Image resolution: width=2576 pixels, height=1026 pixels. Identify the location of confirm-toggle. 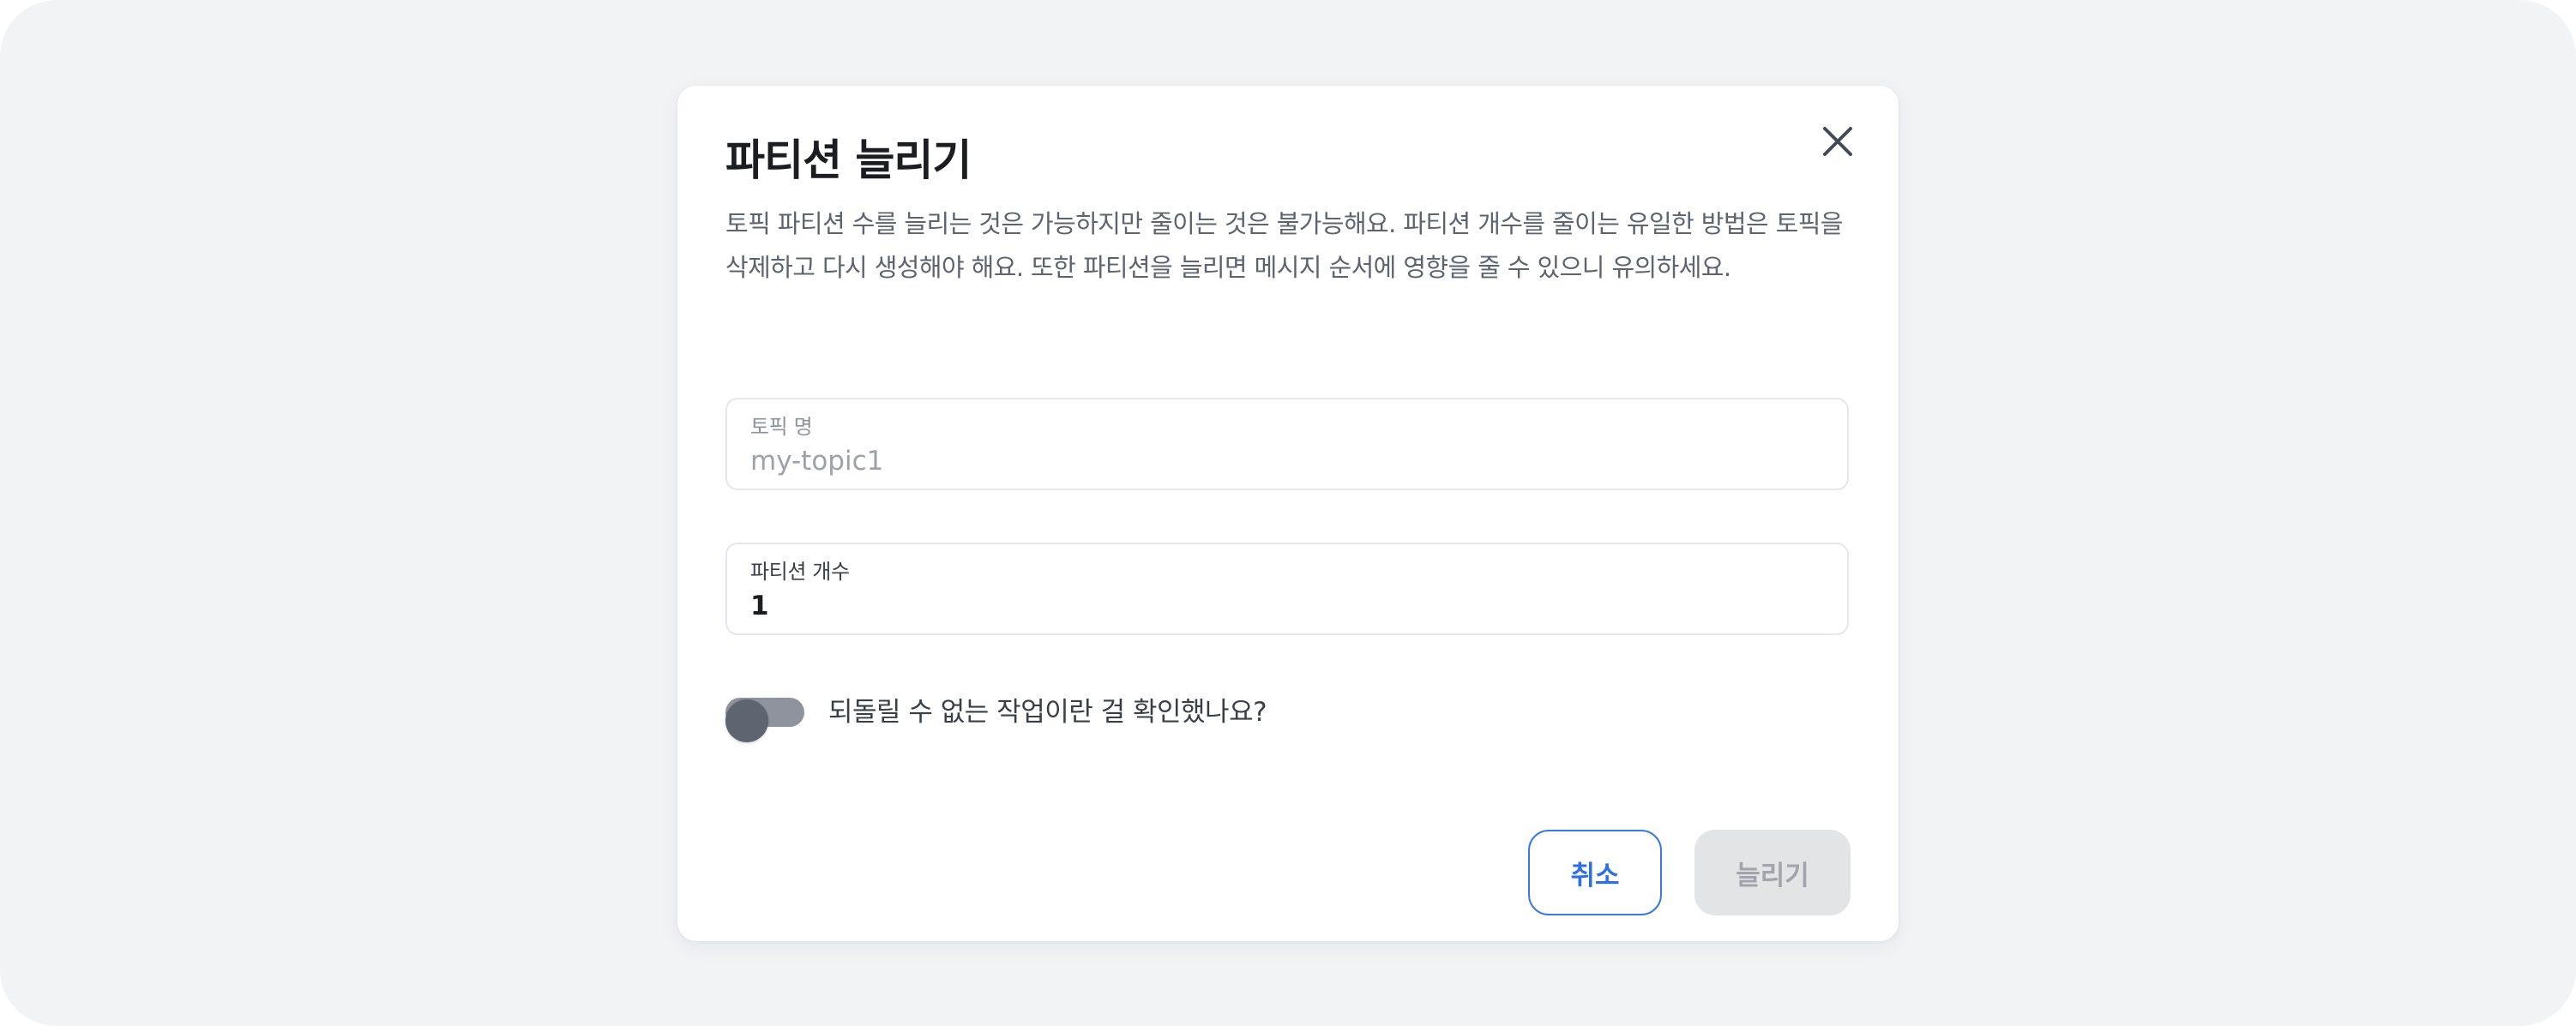
(765, 720).